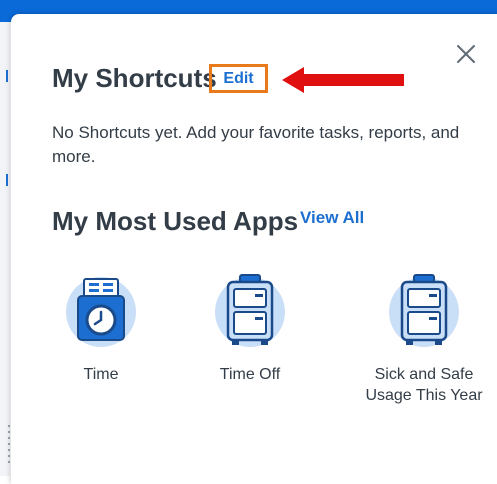 Image resolution: width=497 pixels, height=484 pixels. I want to click on view-all-link: View All, so click(332, 218).